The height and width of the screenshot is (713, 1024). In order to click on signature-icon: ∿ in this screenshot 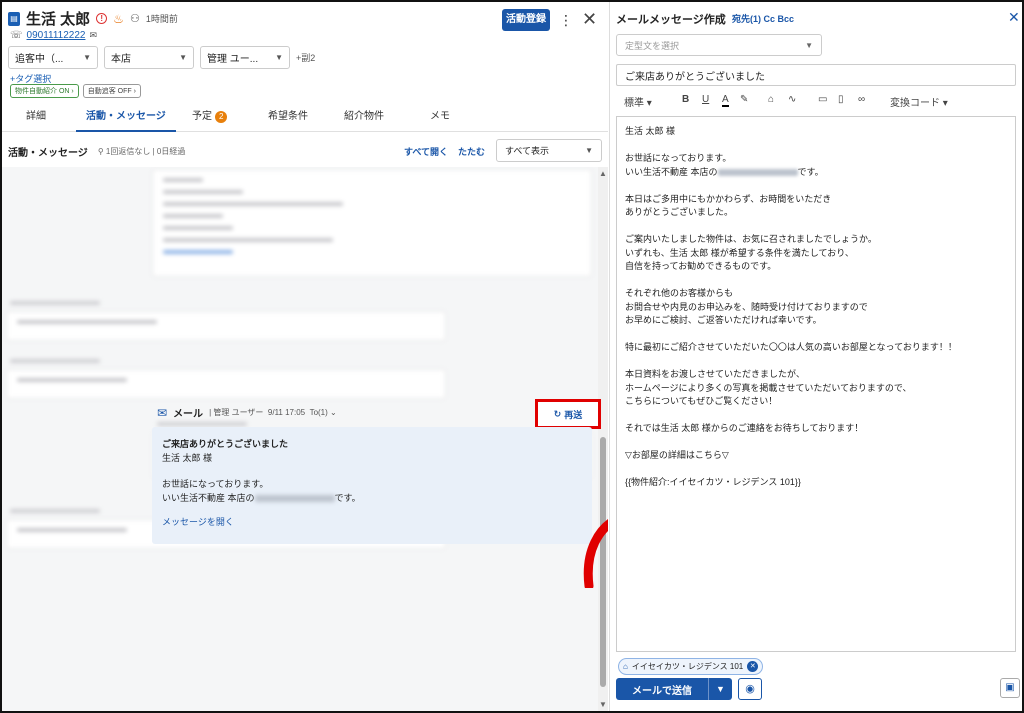, I will do `click(792, 99)`.